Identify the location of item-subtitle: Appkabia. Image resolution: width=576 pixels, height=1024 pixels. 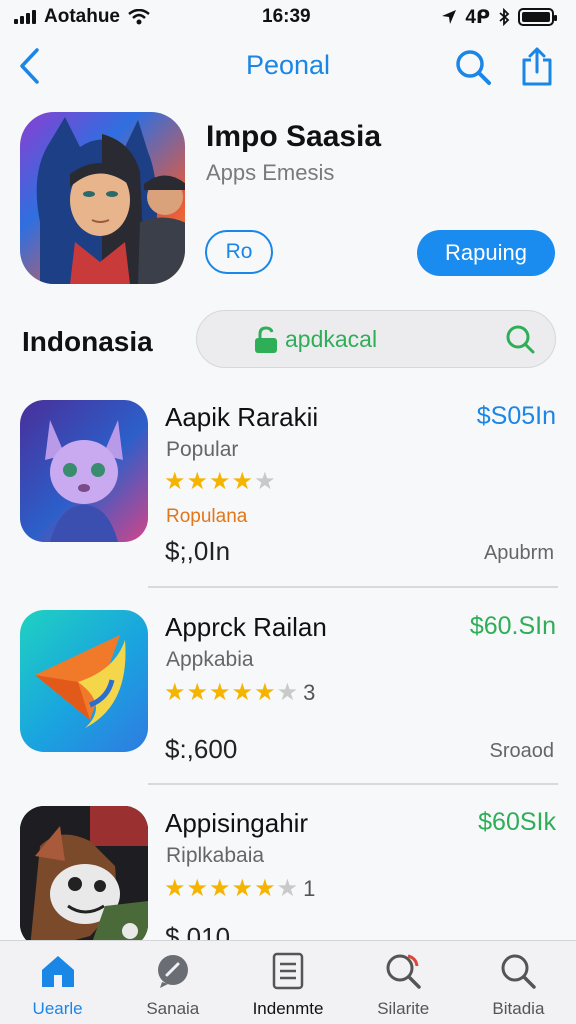
(210, 659).